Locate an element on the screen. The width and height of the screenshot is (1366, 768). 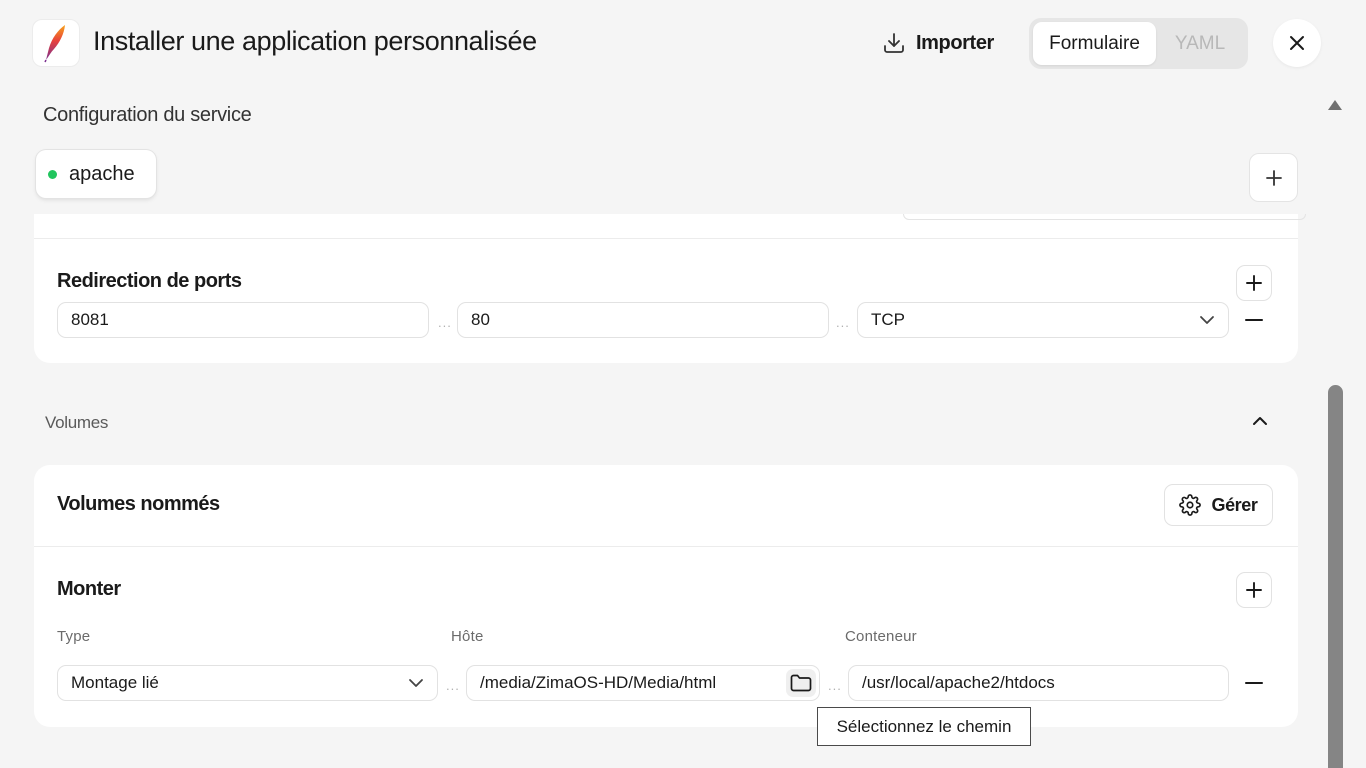
tab-formulaire: Formulaire is located at coordinates (1094, 43).